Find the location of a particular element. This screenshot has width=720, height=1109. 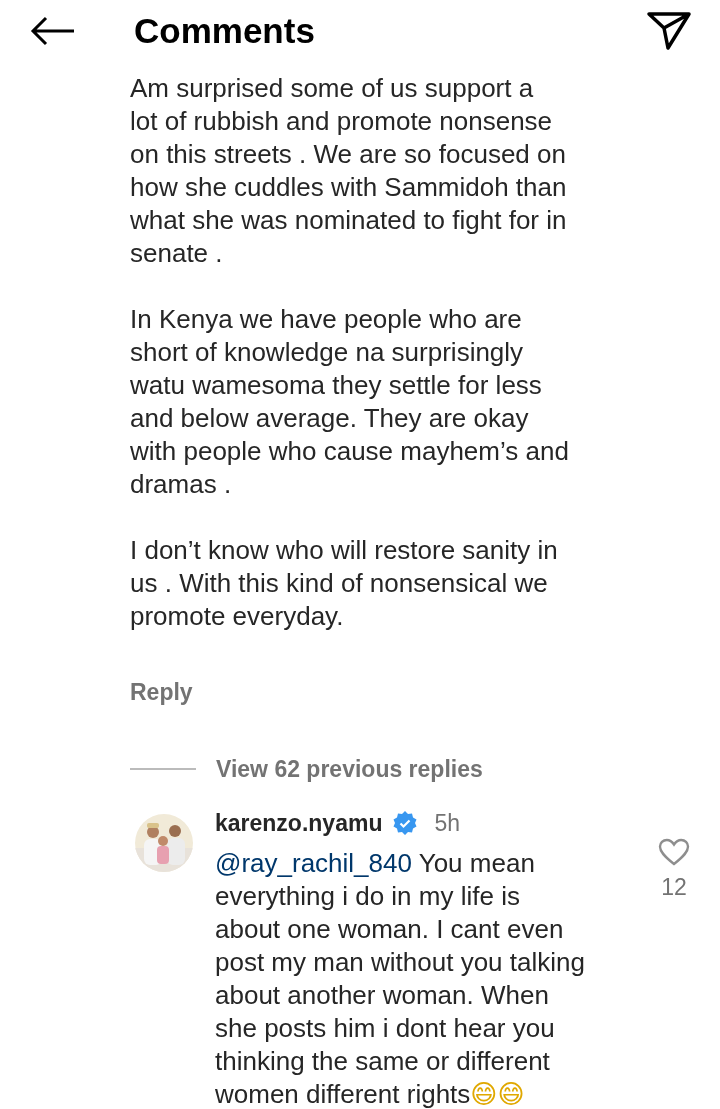

share-button is located at coordinates (669, 31).